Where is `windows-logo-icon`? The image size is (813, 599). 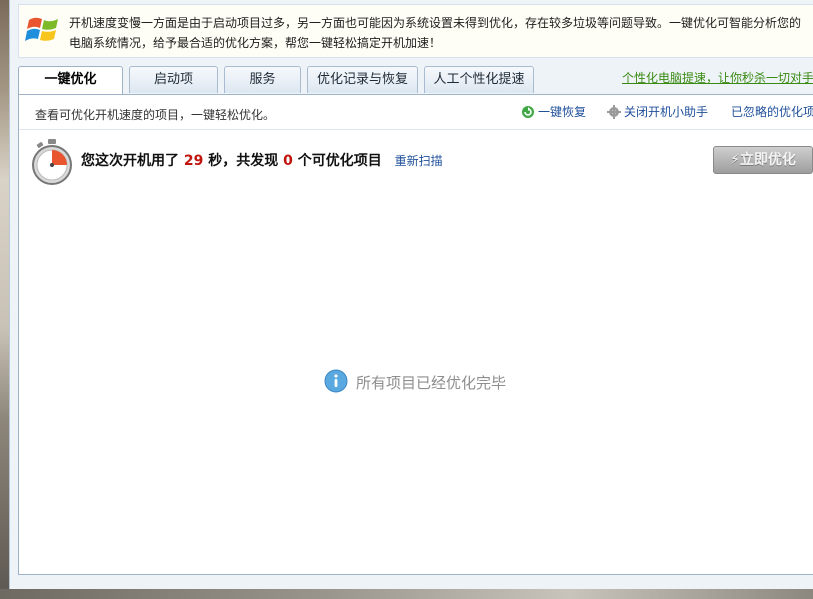 windows-logo-icon is located at coordinates (41, 29).